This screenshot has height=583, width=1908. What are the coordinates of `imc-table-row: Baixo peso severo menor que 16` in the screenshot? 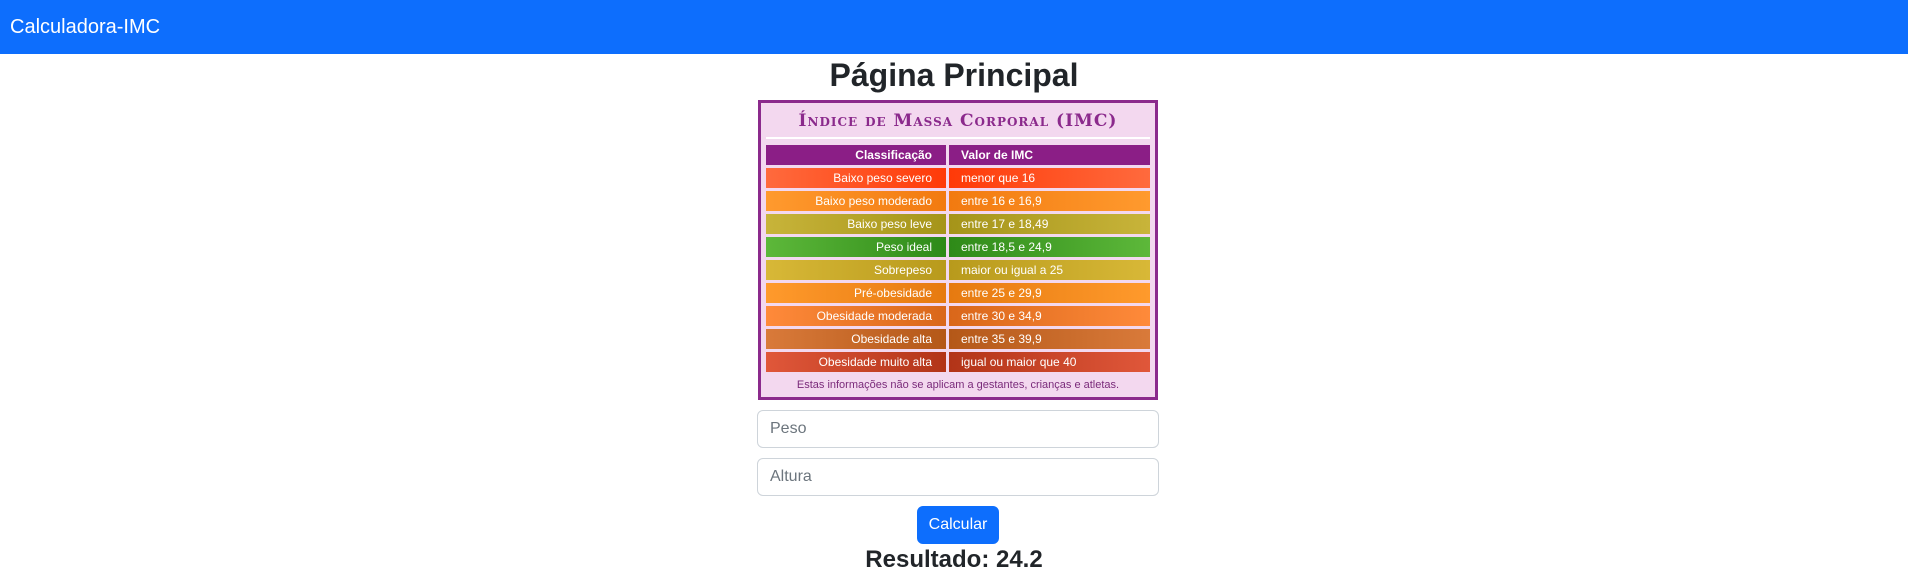 It's located at (958, 178).